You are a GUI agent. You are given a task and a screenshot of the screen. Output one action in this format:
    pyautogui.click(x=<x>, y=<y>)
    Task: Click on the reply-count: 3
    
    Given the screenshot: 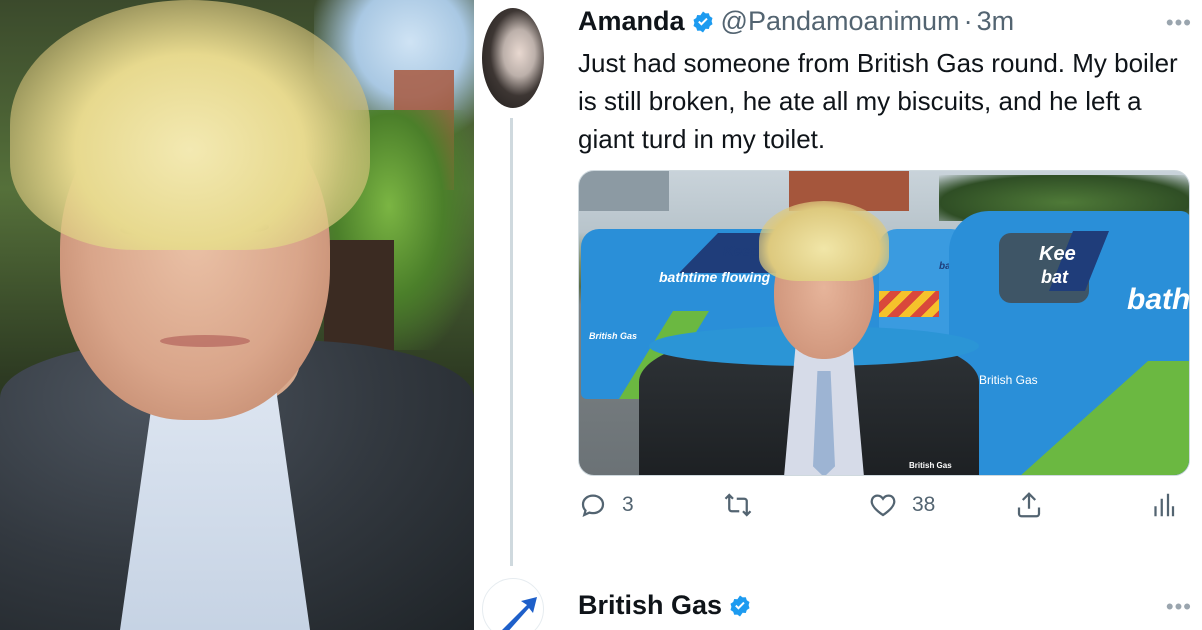 What is the action you would take?
    pyautogui.click(x=628, y=504)
    